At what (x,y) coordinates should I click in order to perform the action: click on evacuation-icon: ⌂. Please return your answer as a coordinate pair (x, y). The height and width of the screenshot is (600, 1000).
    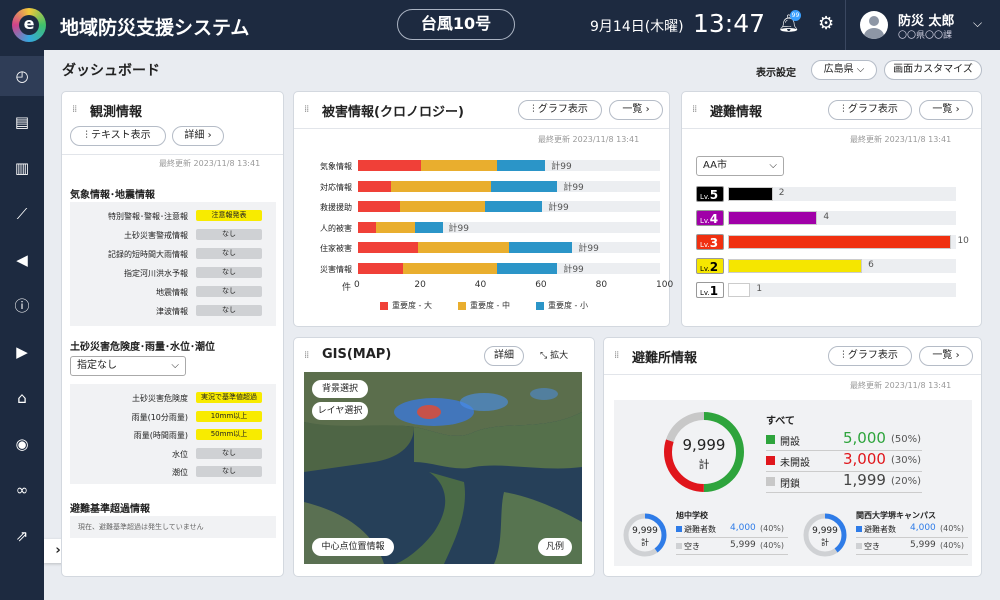
    Looking at the image, I should click on (22, 398).